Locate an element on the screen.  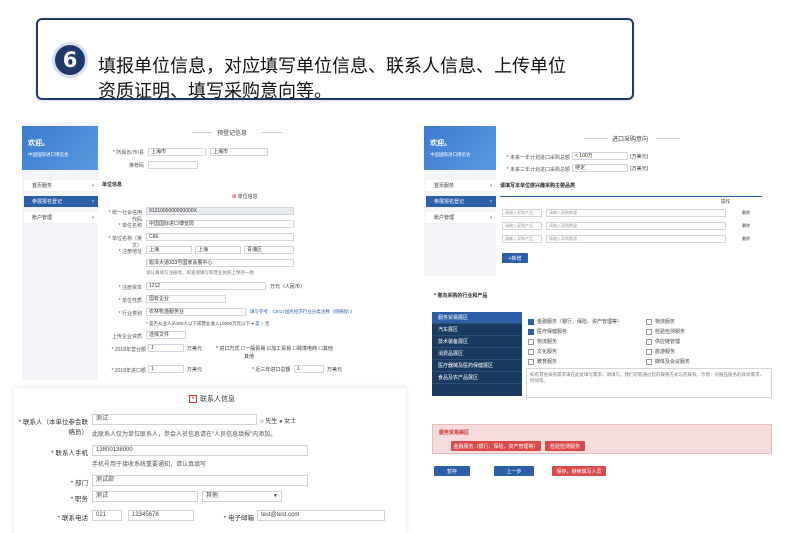
address-district-select: 青浦区 is located at coordinates (269, 250).